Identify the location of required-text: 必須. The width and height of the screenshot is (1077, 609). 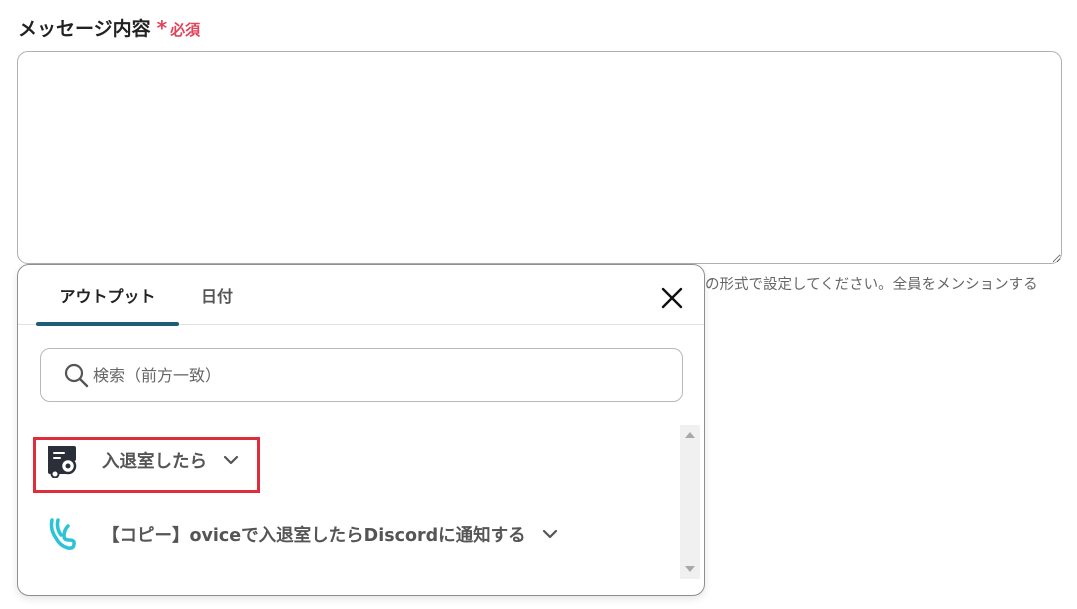
(185, 30).